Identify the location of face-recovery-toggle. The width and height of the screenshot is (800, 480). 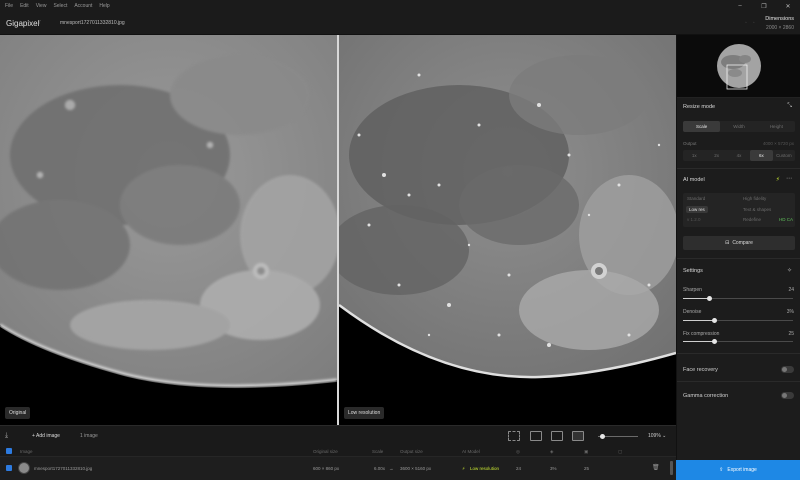
(787, 369).